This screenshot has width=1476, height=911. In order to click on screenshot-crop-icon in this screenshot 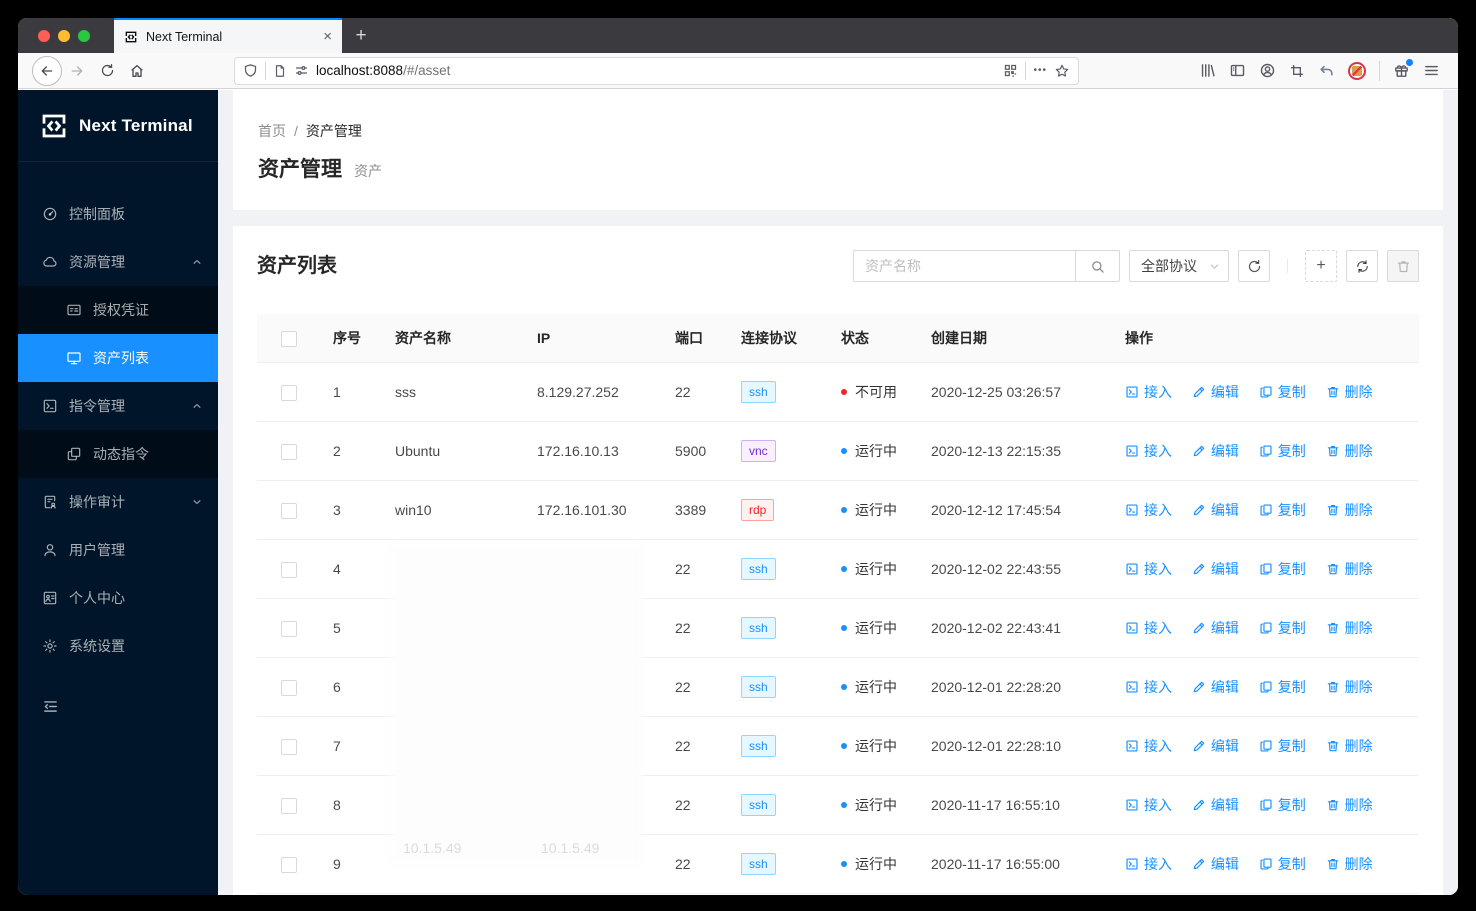, I will do `click(1297, 71)`.